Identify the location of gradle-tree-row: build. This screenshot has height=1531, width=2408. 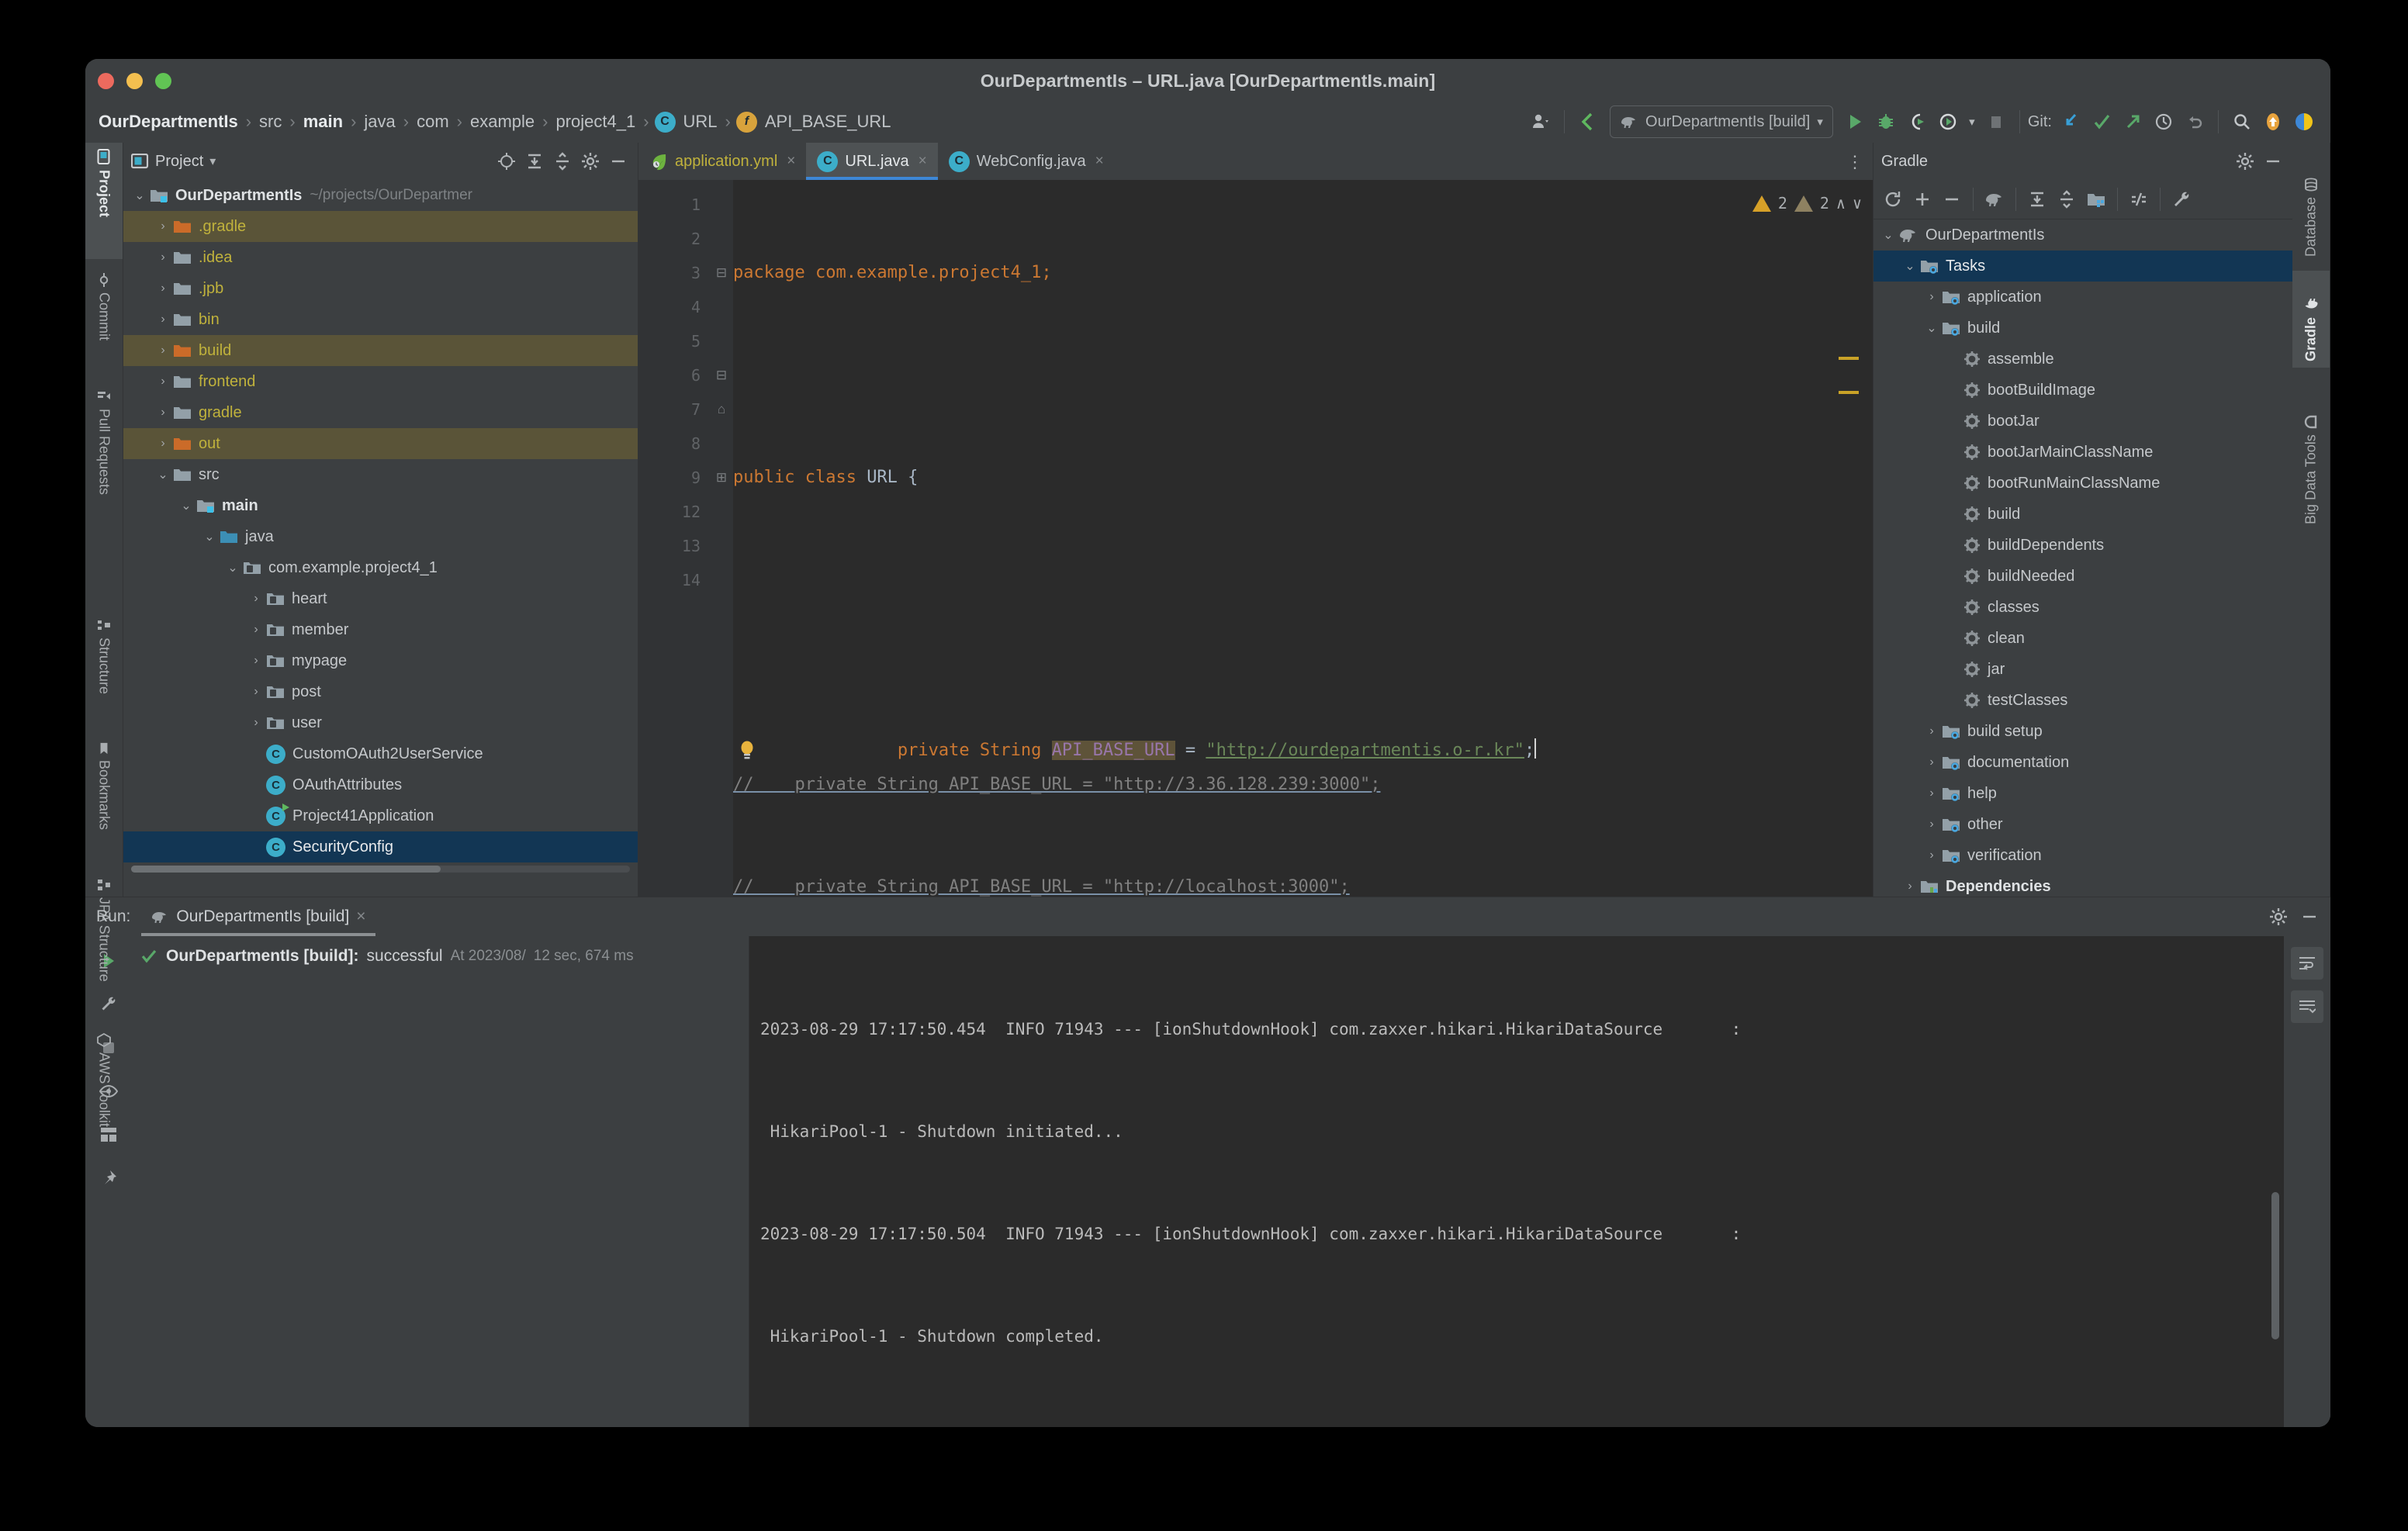
(2082, 514).